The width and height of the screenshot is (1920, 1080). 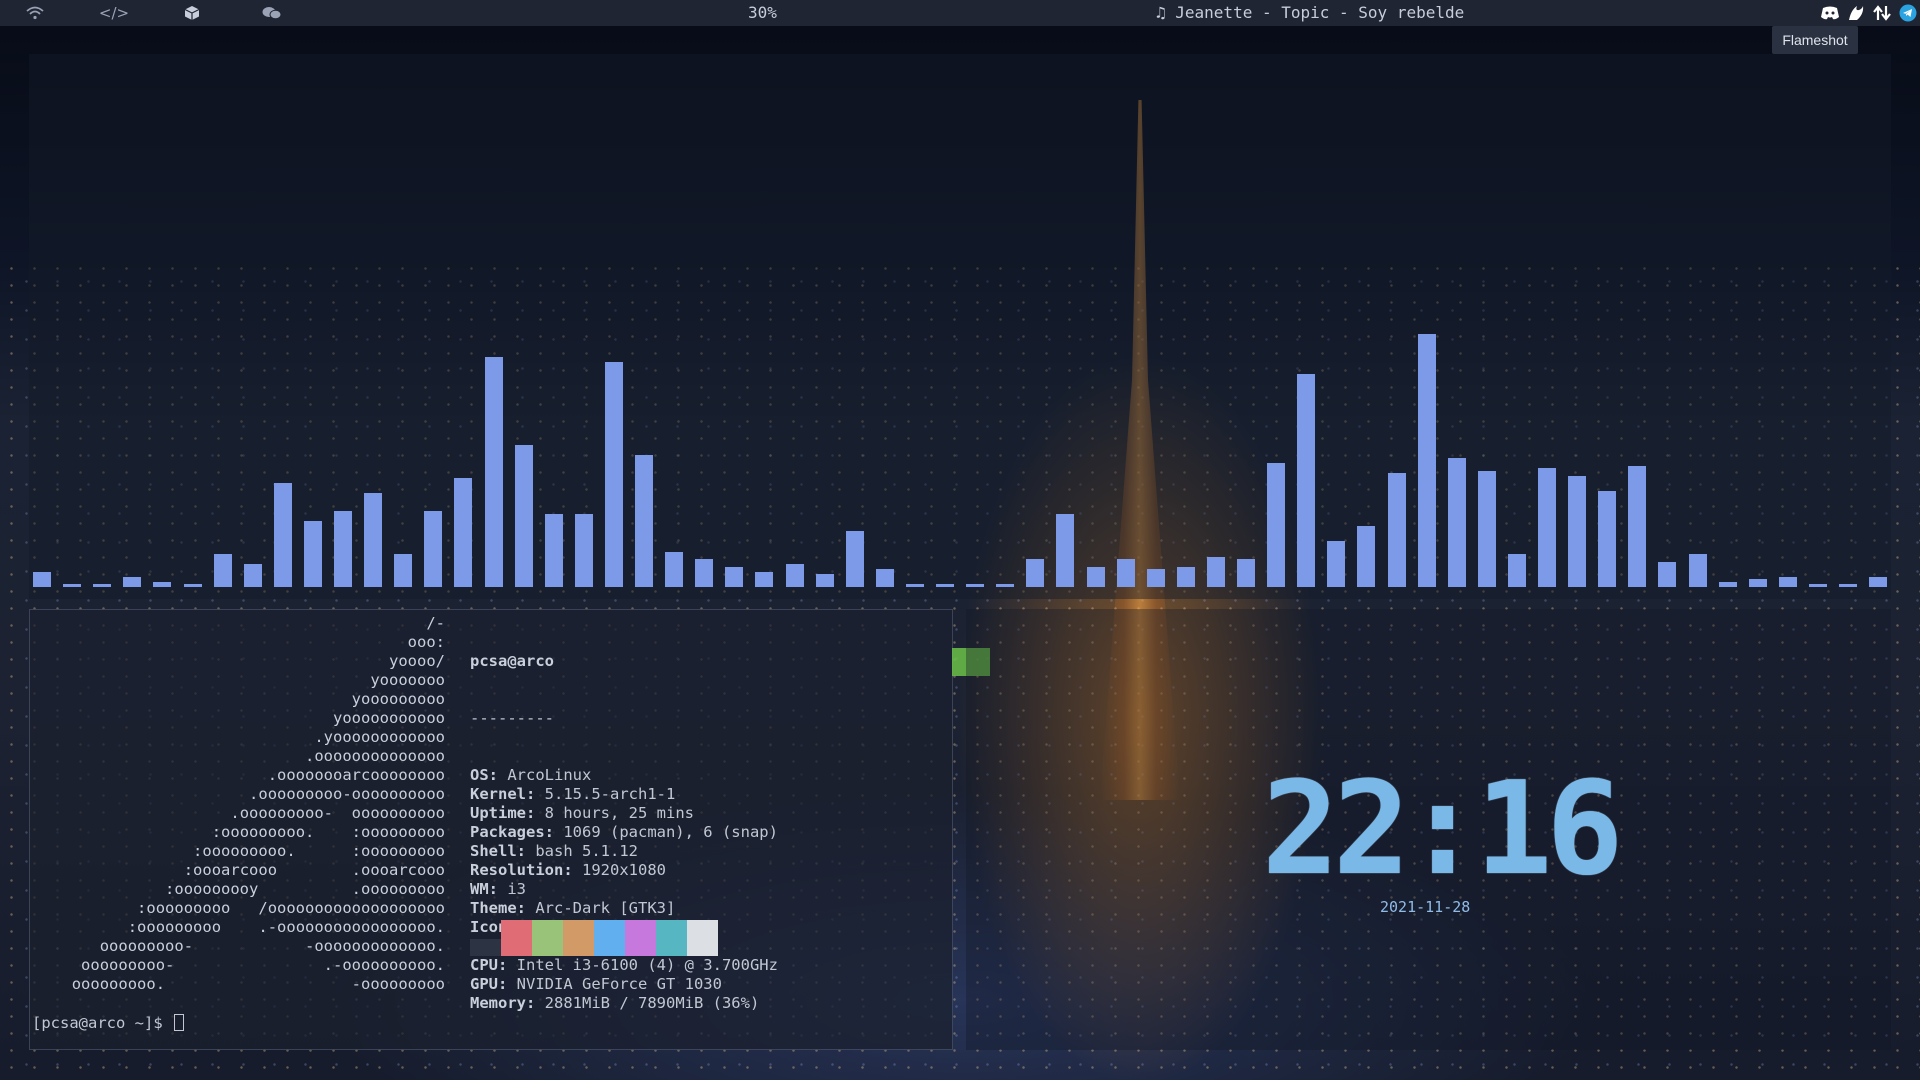 I want to click on ascii-line: :ooooooooy .ooooooooo, so click(x=305, y=889).